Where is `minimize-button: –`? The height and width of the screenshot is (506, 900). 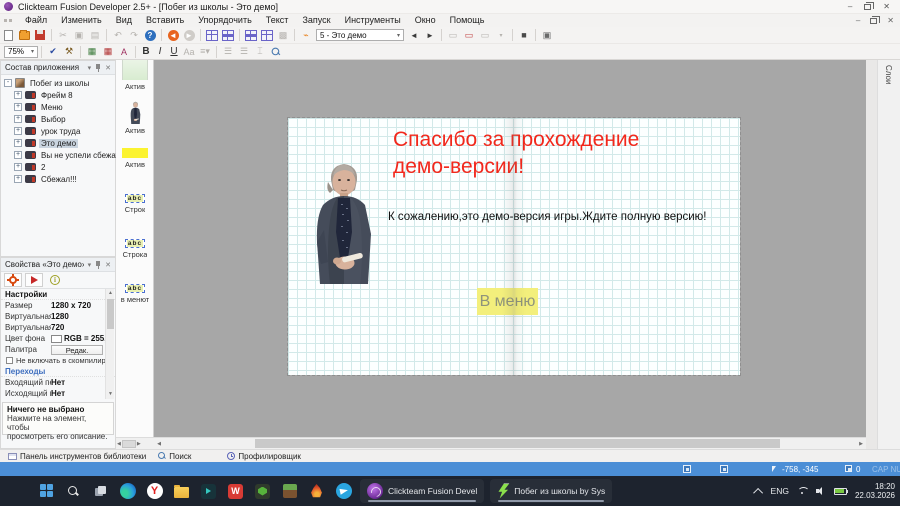
minimize-button: – is located at coordinates (850, 6).